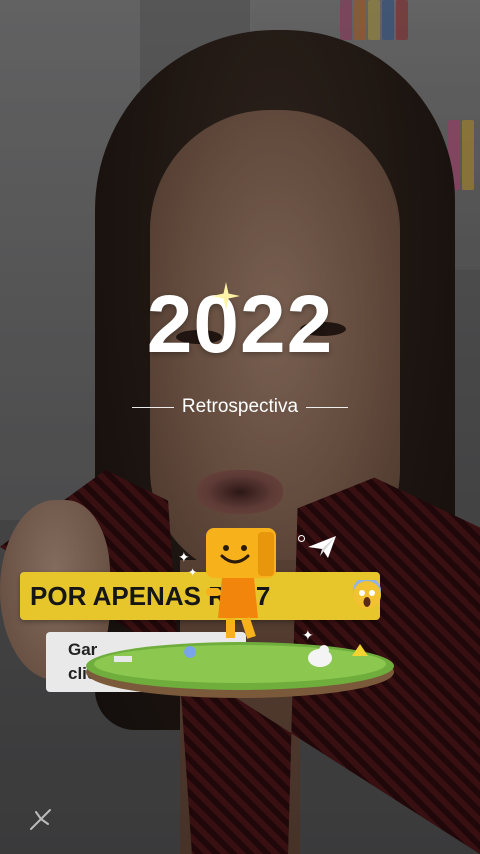  What do you see at coordinates (240, 324) in the screenshot?
I see `year-title: 2022` at bounding box center [240, 324].